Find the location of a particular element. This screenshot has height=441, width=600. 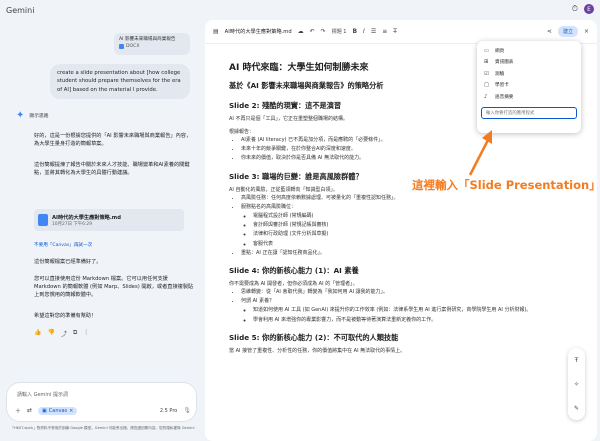

gemini-spark-icon: ✦ is located at coordinates (20, 115).